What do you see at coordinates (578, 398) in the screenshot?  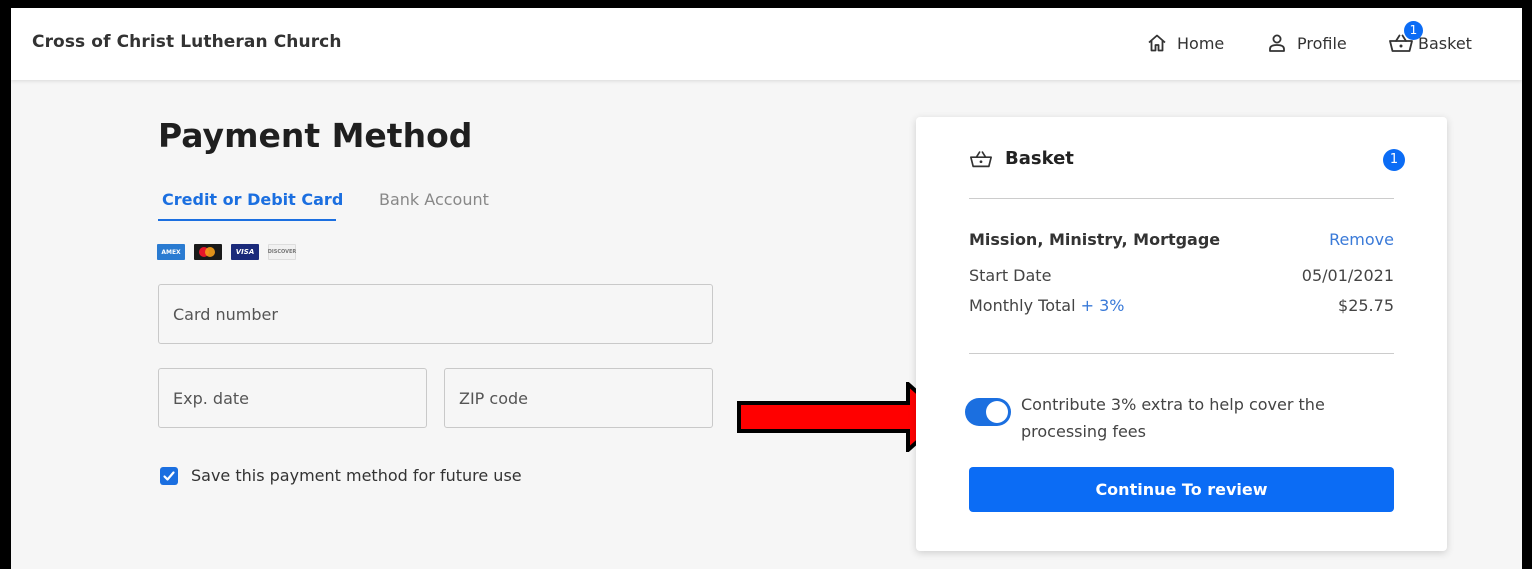 I see `zip-code-field: ZIP code` at bounding box center [578, 398].